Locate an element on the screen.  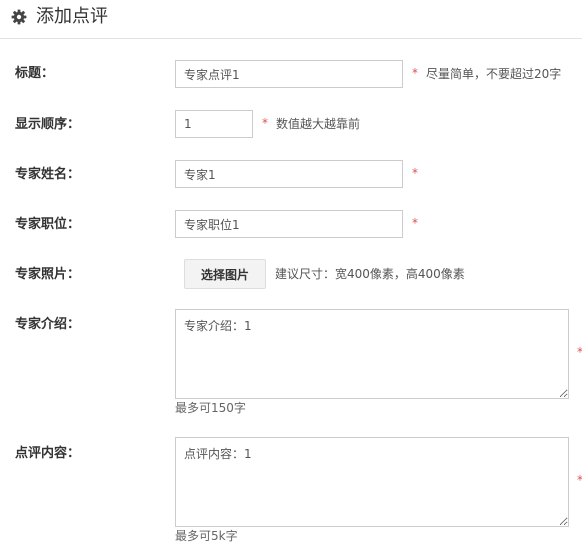
position-label: 专家职位： is located at coordinates (48, 224).